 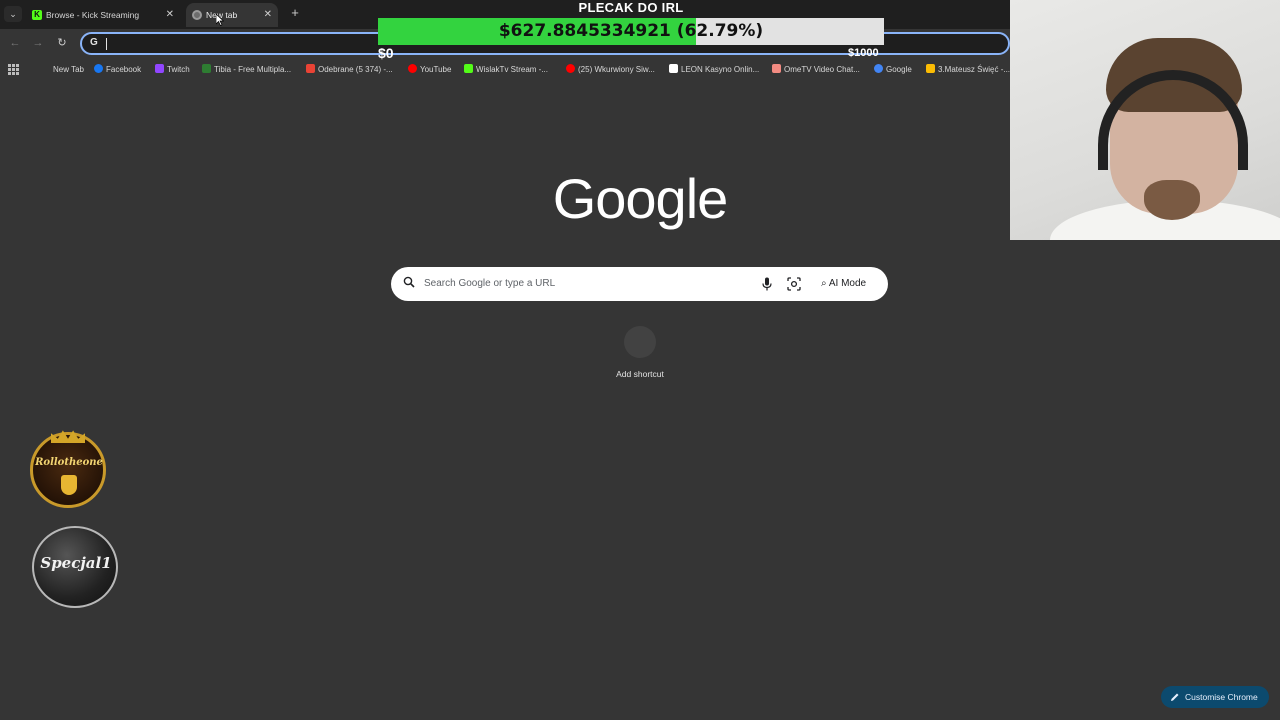 I want to click on rollotheone-badge: Rollotheone, so click(x=68, y=469).